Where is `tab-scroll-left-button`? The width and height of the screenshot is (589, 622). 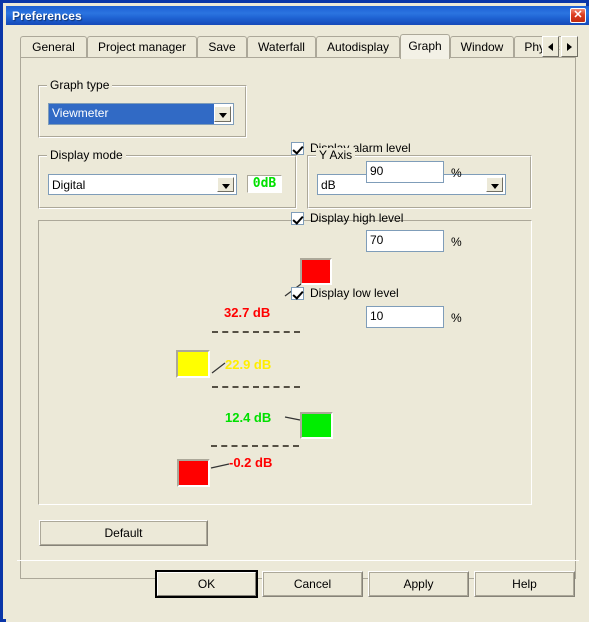 tab-scroll-left-button is located at coordinates (550, 46).